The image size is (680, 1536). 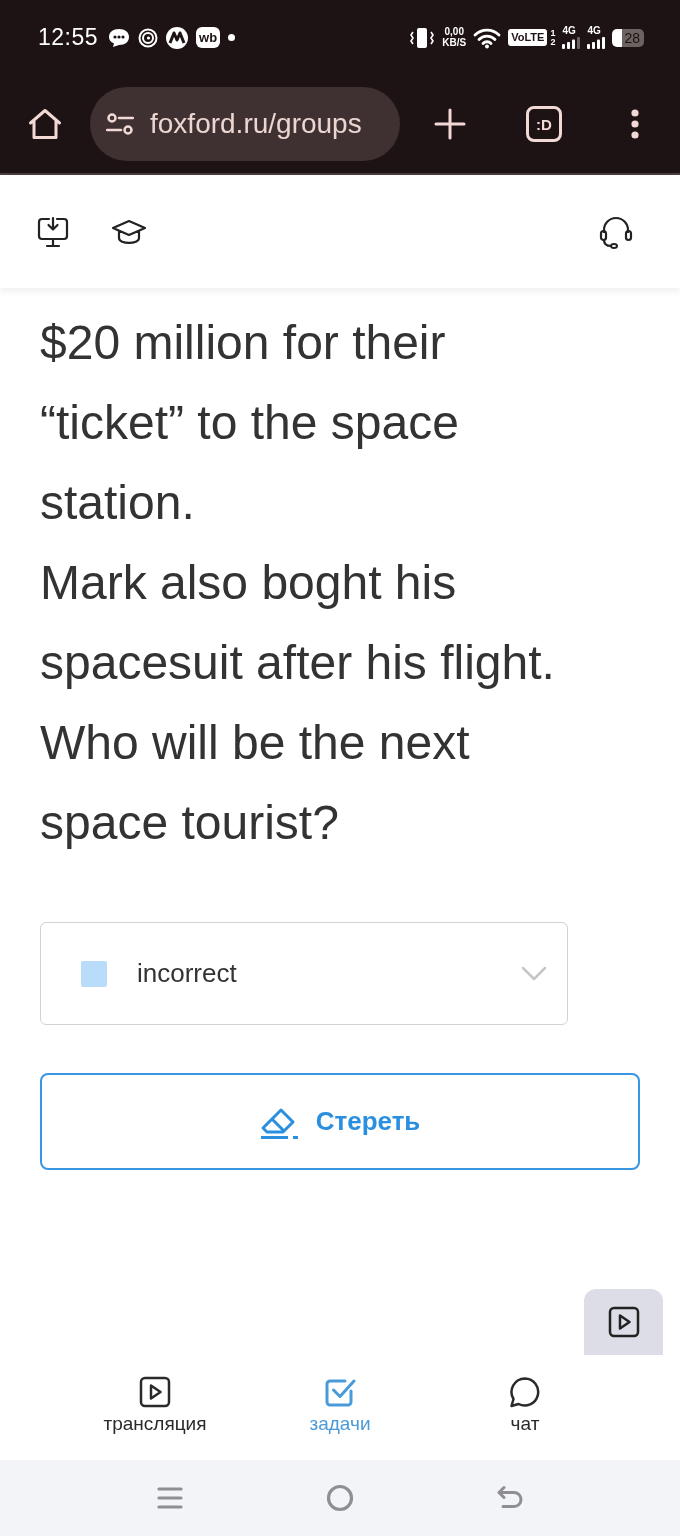 I want to click on nav-tab: трансляция, so click(x=155, y=1407).